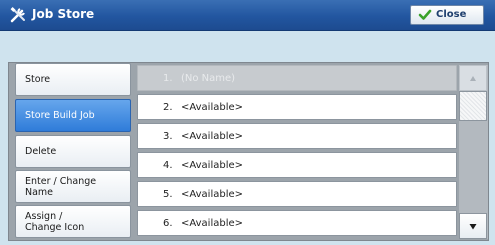 The image size is (495, 245). I want to click on list-item-number: 2., so click(168, 107).